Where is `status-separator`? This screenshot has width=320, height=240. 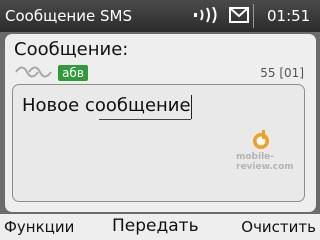
status-separator is located at coordinates (253, 16).